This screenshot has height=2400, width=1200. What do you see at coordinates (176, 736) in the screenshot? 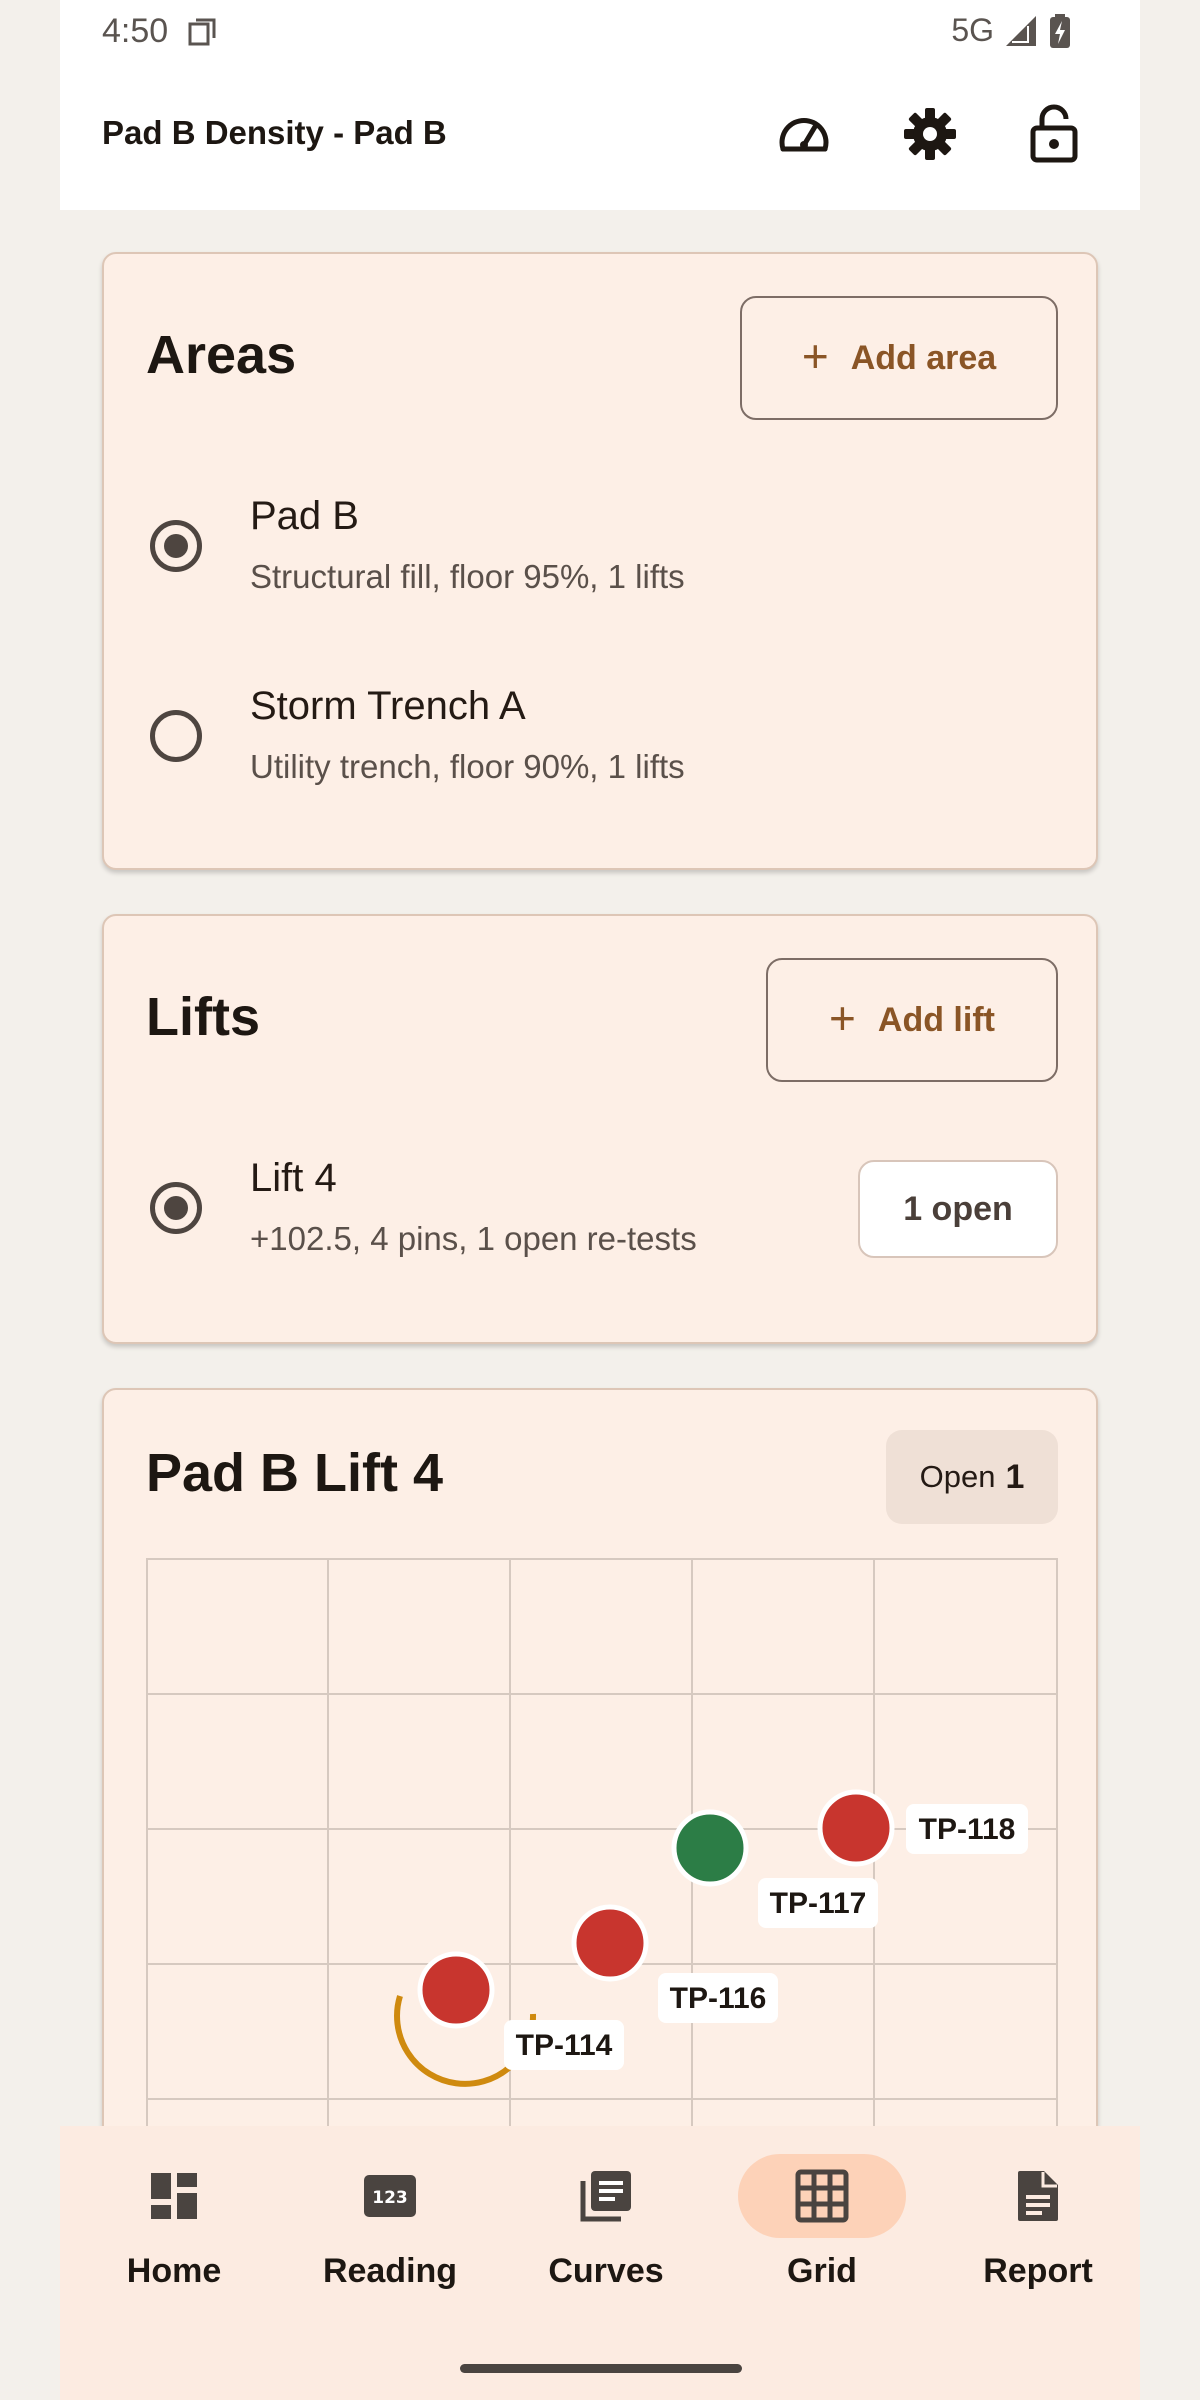
I see `radio-unselected` at bounding box center [176, 736].